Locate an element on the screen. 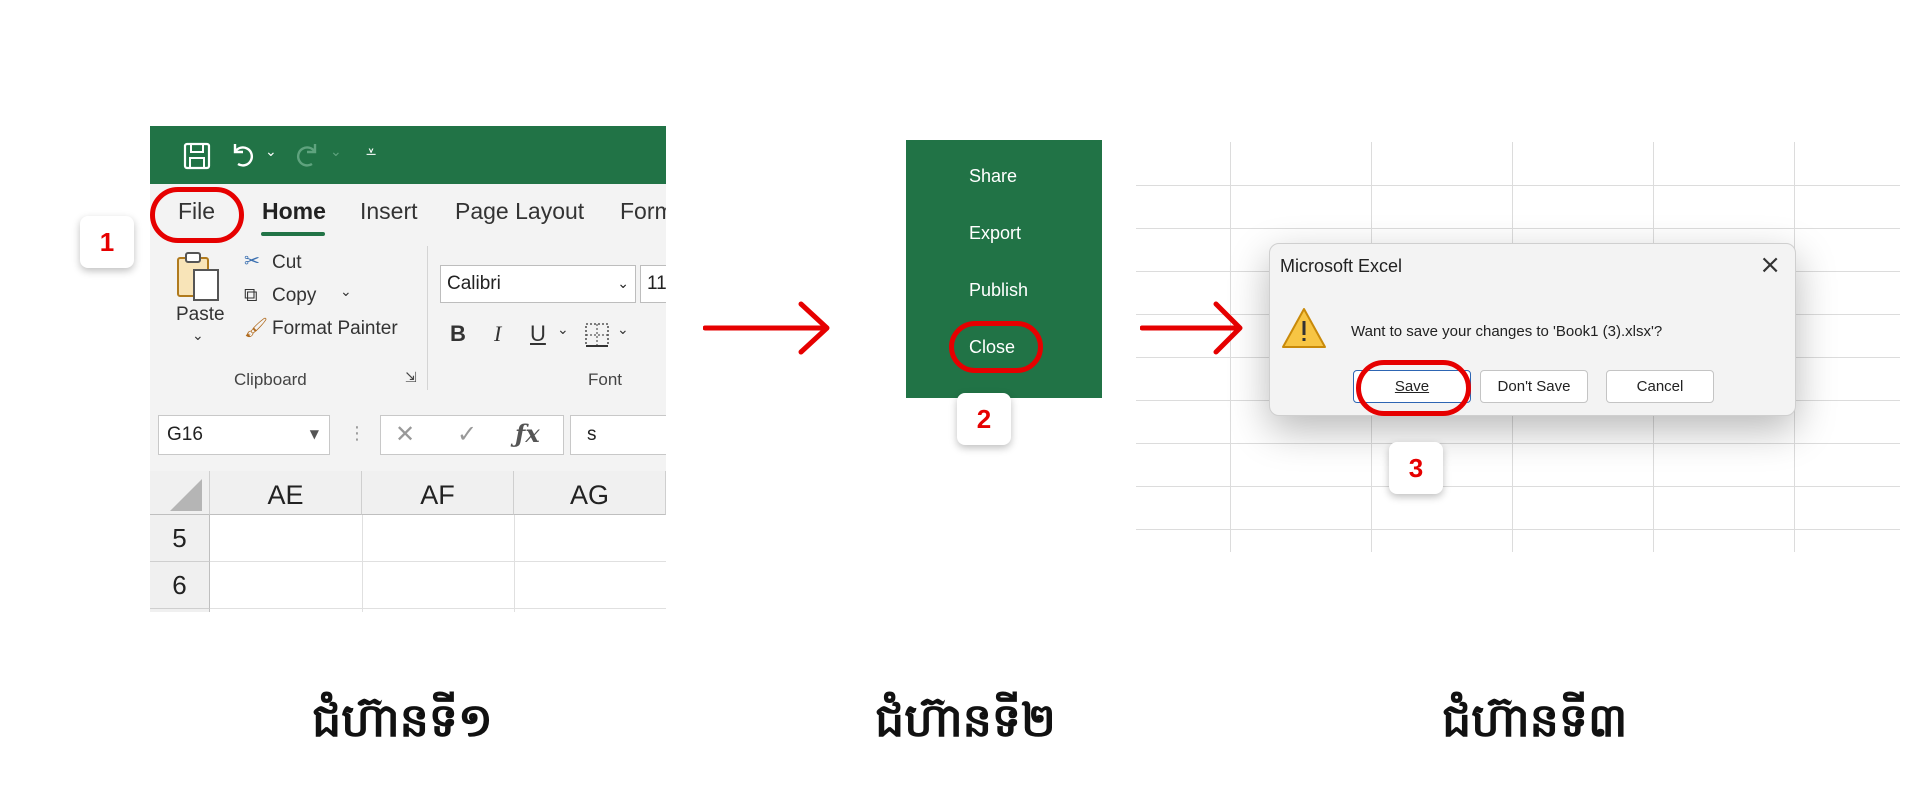 This screenshot has height=794, width=1920. borders-icon is located at coordinates (597, 335).